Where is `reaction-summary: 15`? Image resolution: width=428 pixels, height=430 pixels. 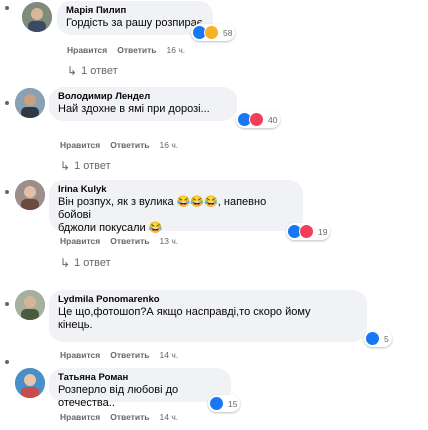
reaction-summary: 15 is located at coordinates (224, 403).